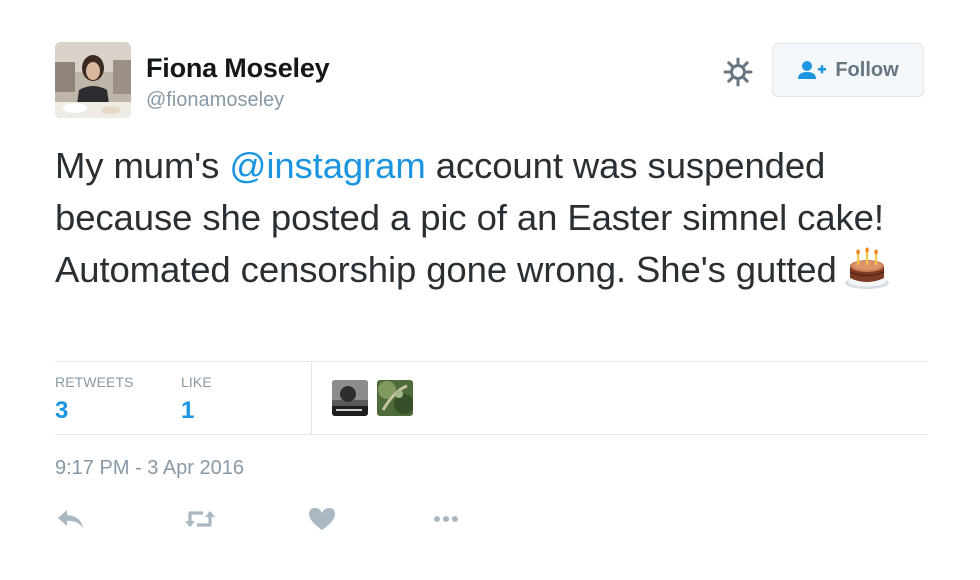 The height and width of the screenshot is (580, 980). Describe the element at coordinates (196, 399) in the screenshot. I see `likes-stat: LIKE 1` at that location.